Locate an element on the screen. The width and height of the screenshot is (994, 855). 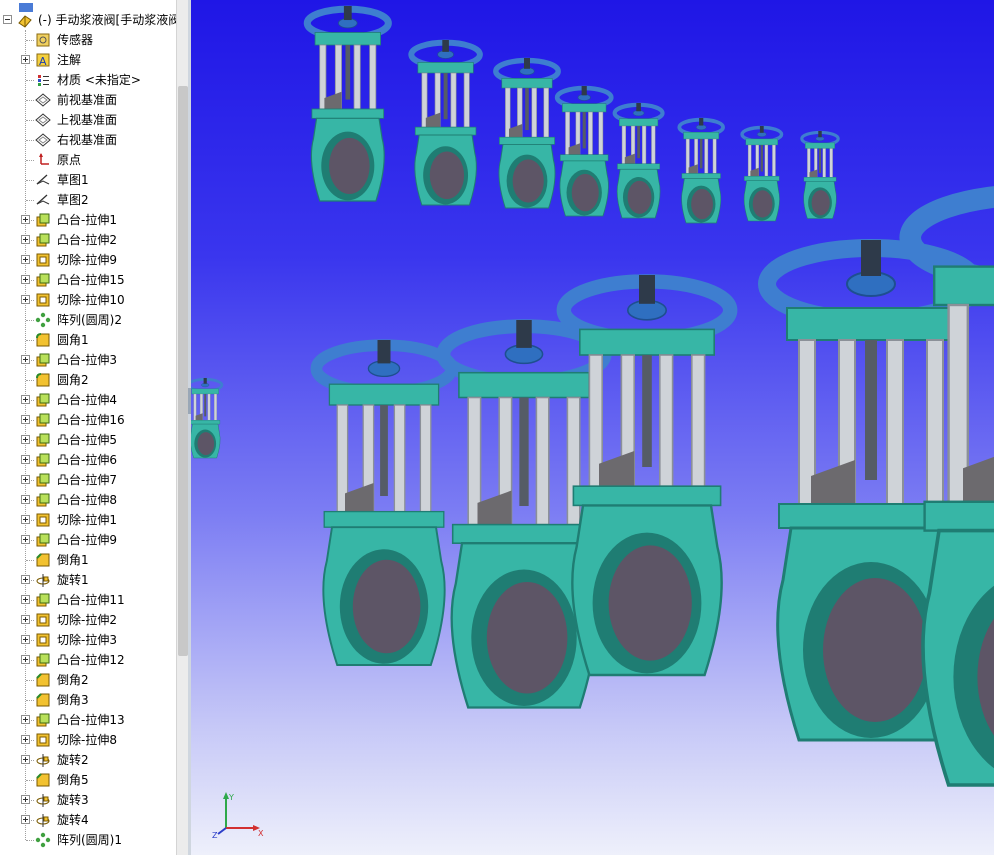
tree-item: 倒角3 is located at coordinates (88, 700).